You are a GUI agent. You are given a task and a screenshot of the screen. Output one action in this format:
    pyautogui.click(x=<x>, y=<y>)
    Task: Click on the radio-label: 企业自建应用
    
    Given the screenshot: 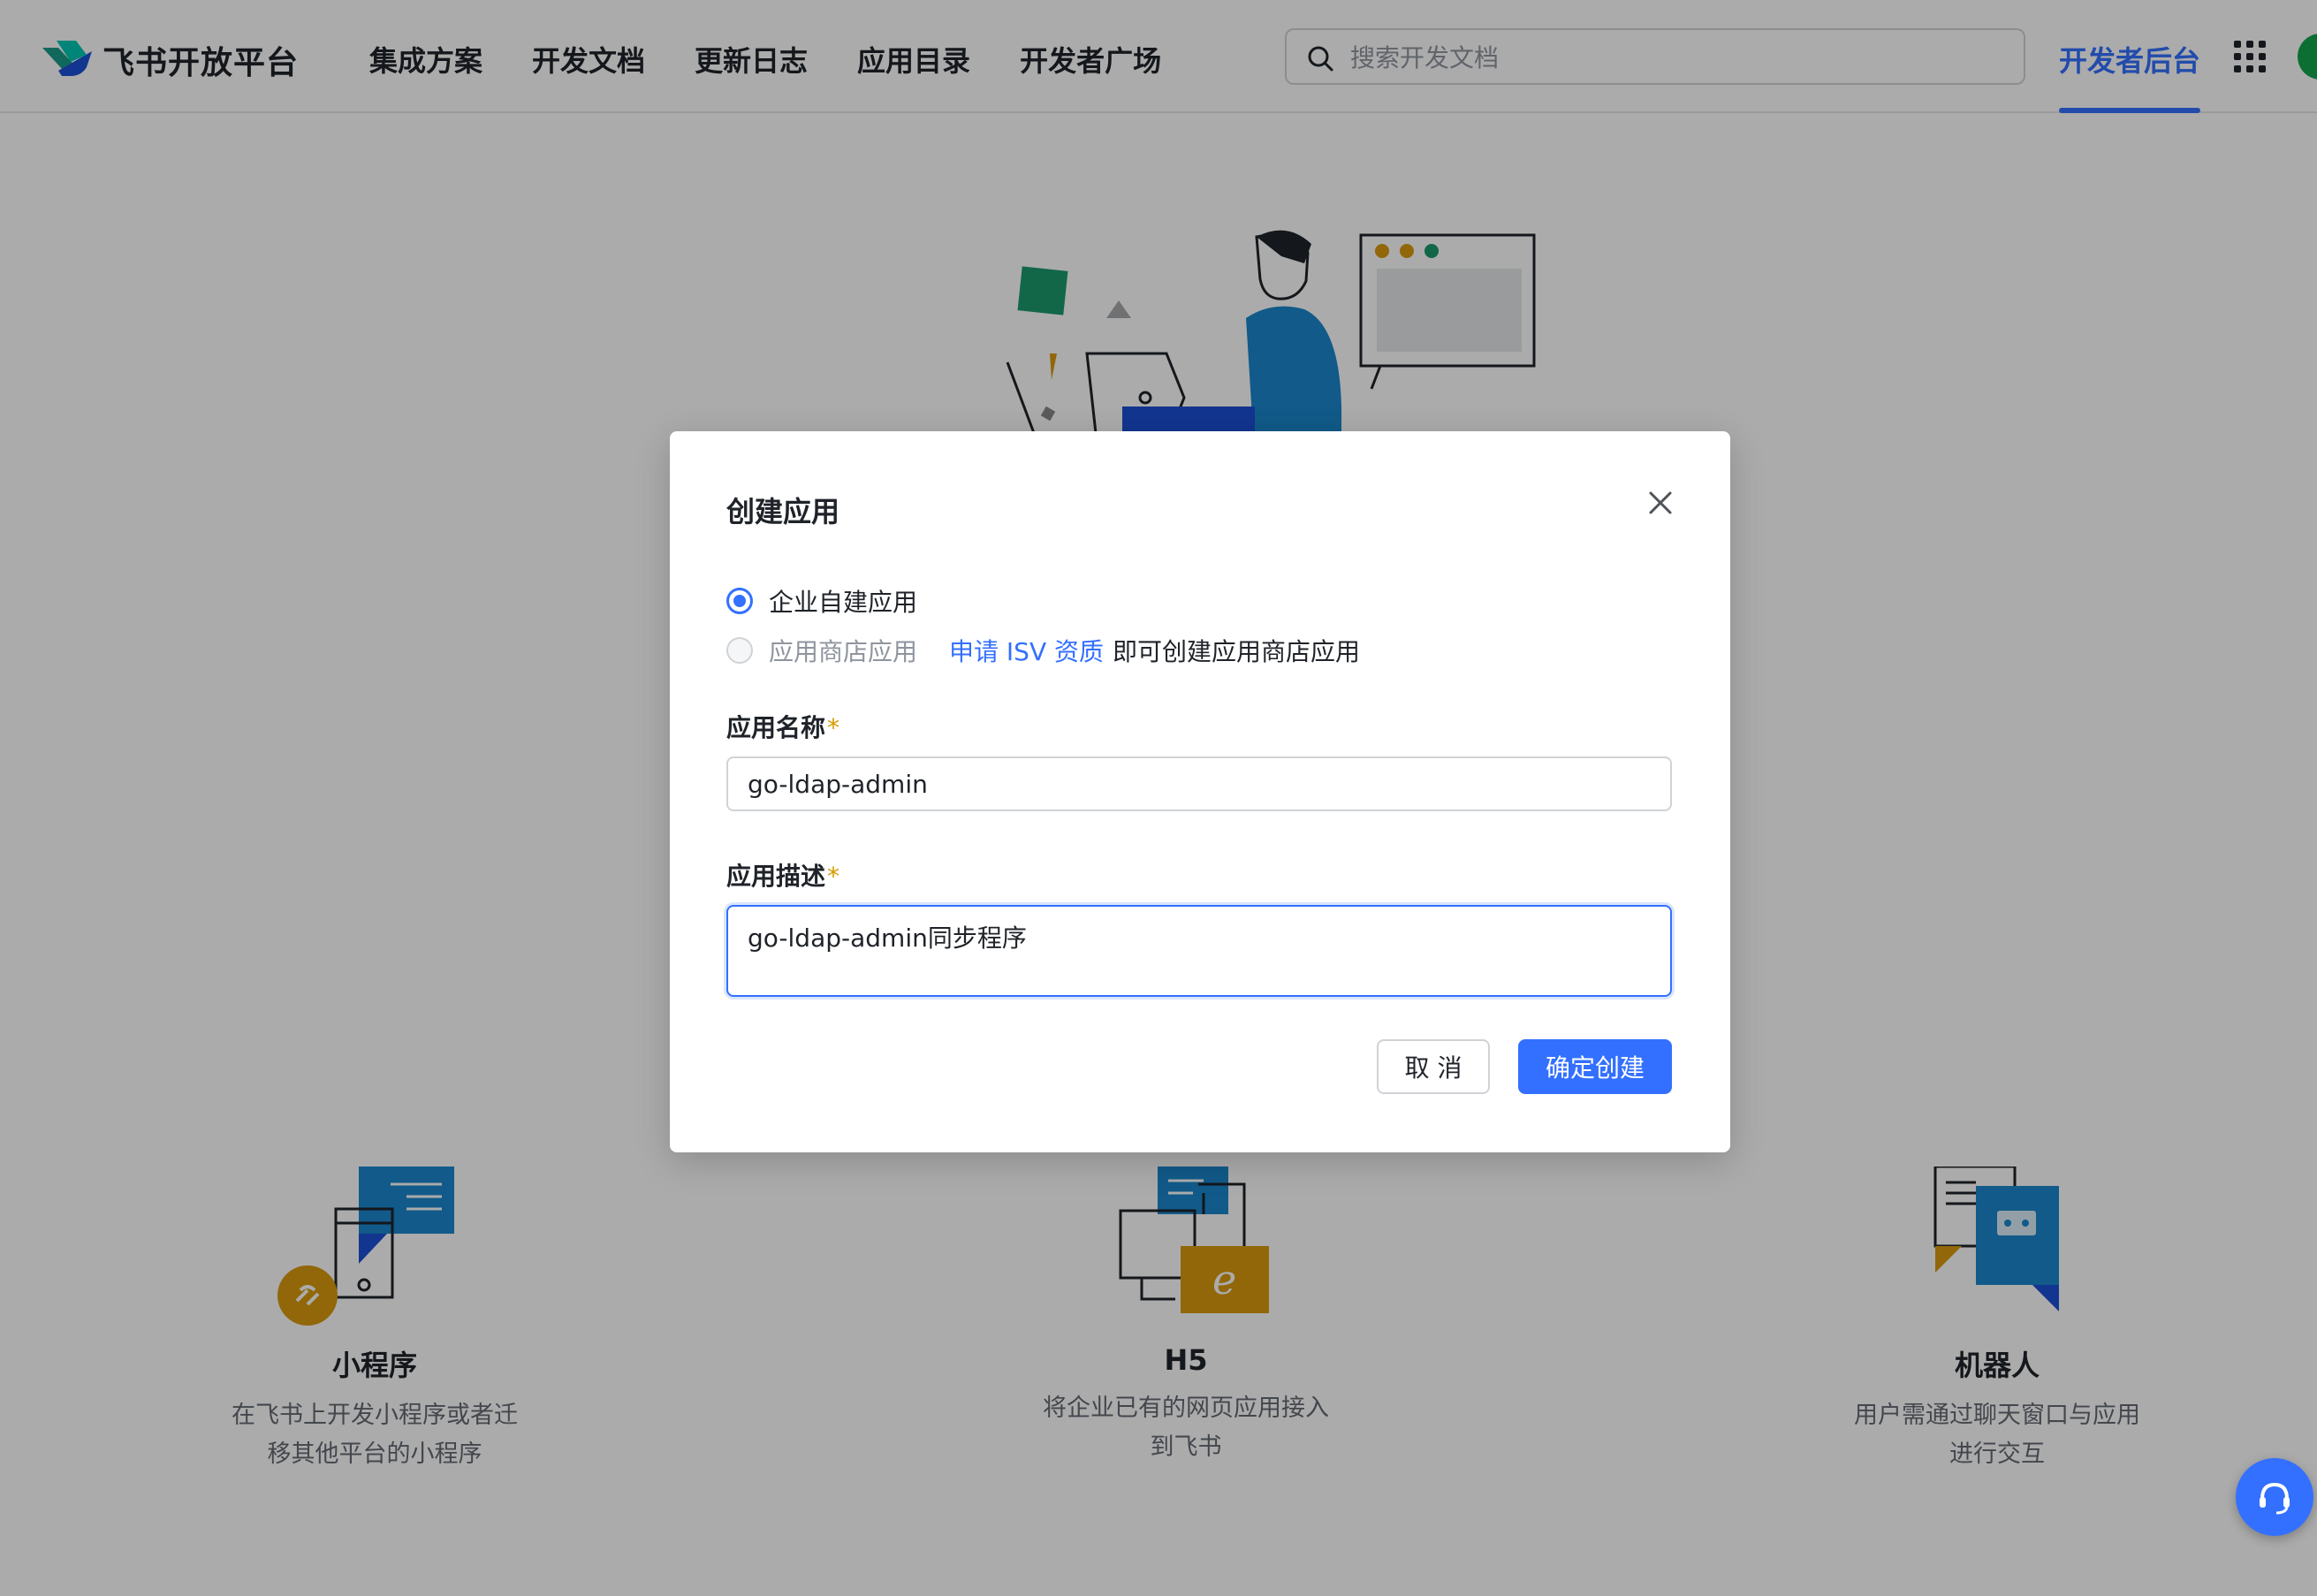 What is the action you would take?
    pyautogui.click(x=843, y=602)
    